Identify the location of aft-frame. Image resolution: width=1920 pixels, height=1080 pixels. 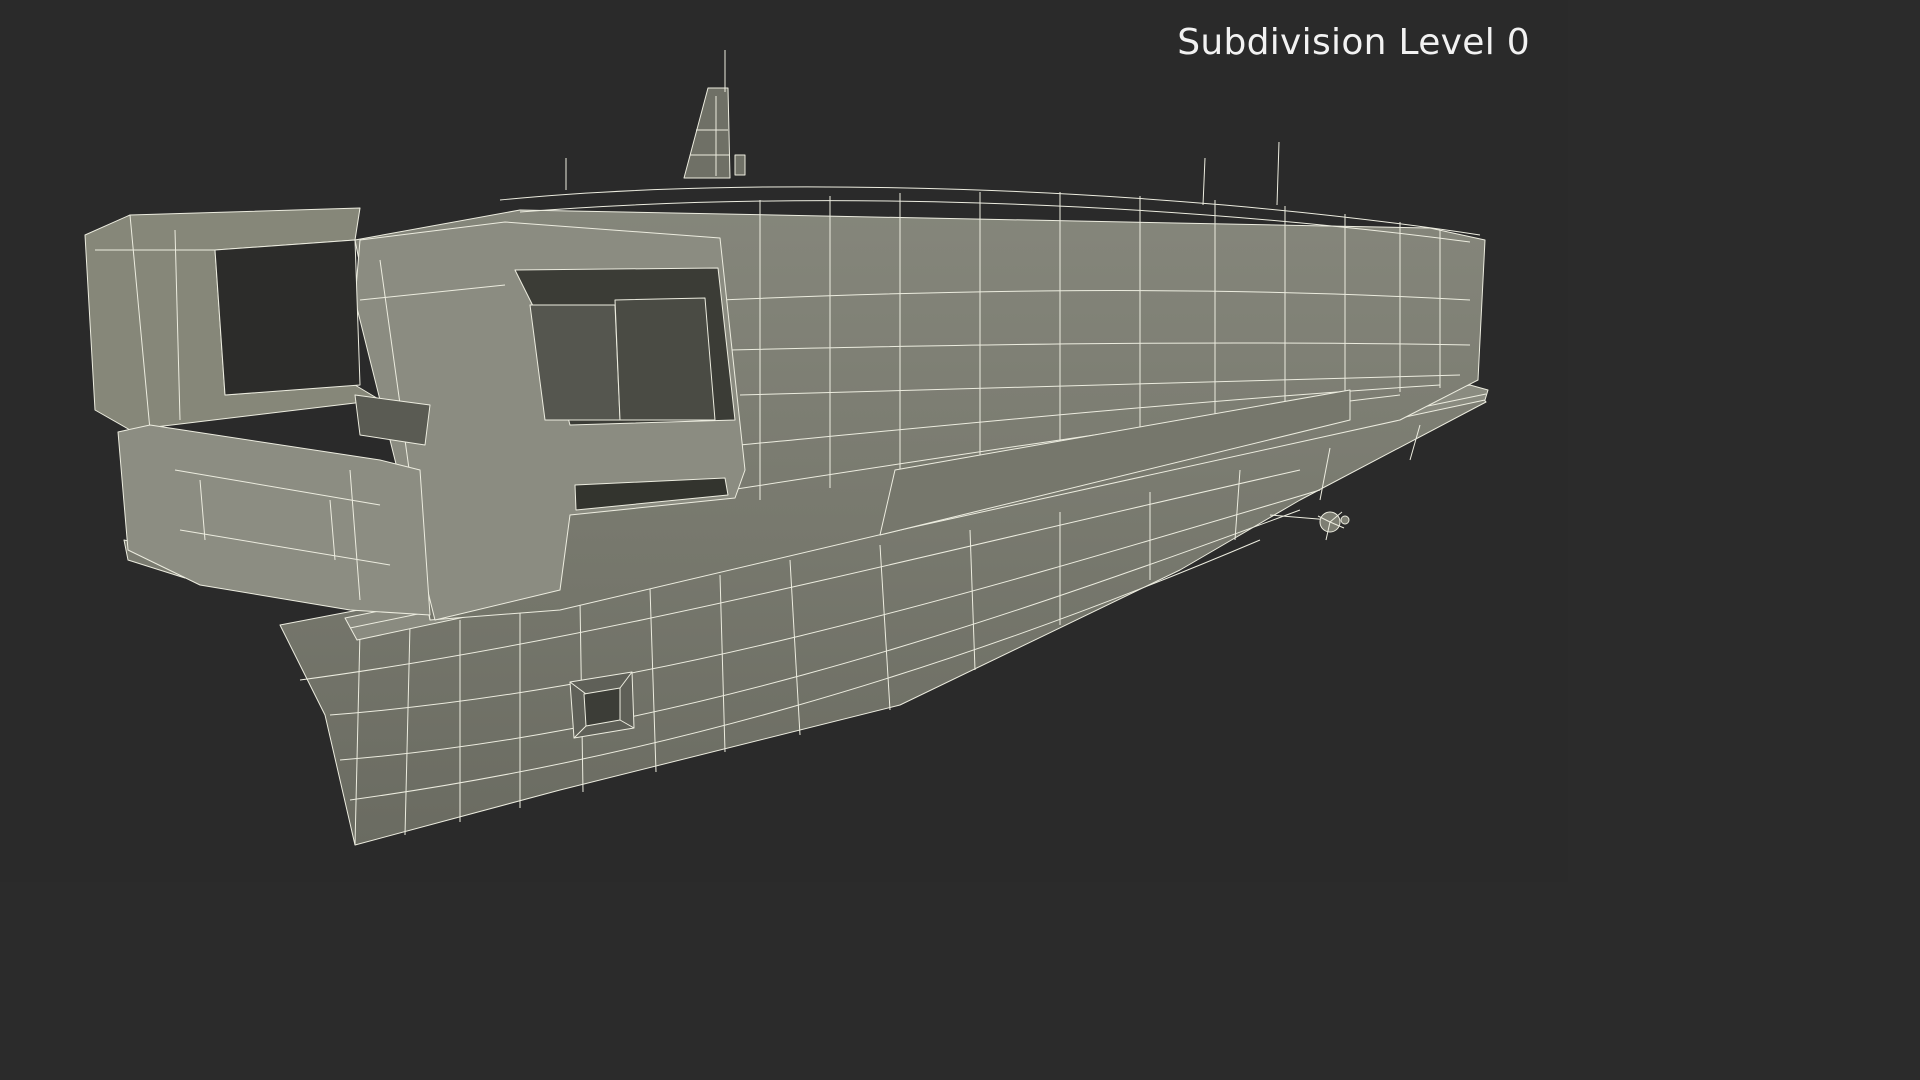
(232, 319).